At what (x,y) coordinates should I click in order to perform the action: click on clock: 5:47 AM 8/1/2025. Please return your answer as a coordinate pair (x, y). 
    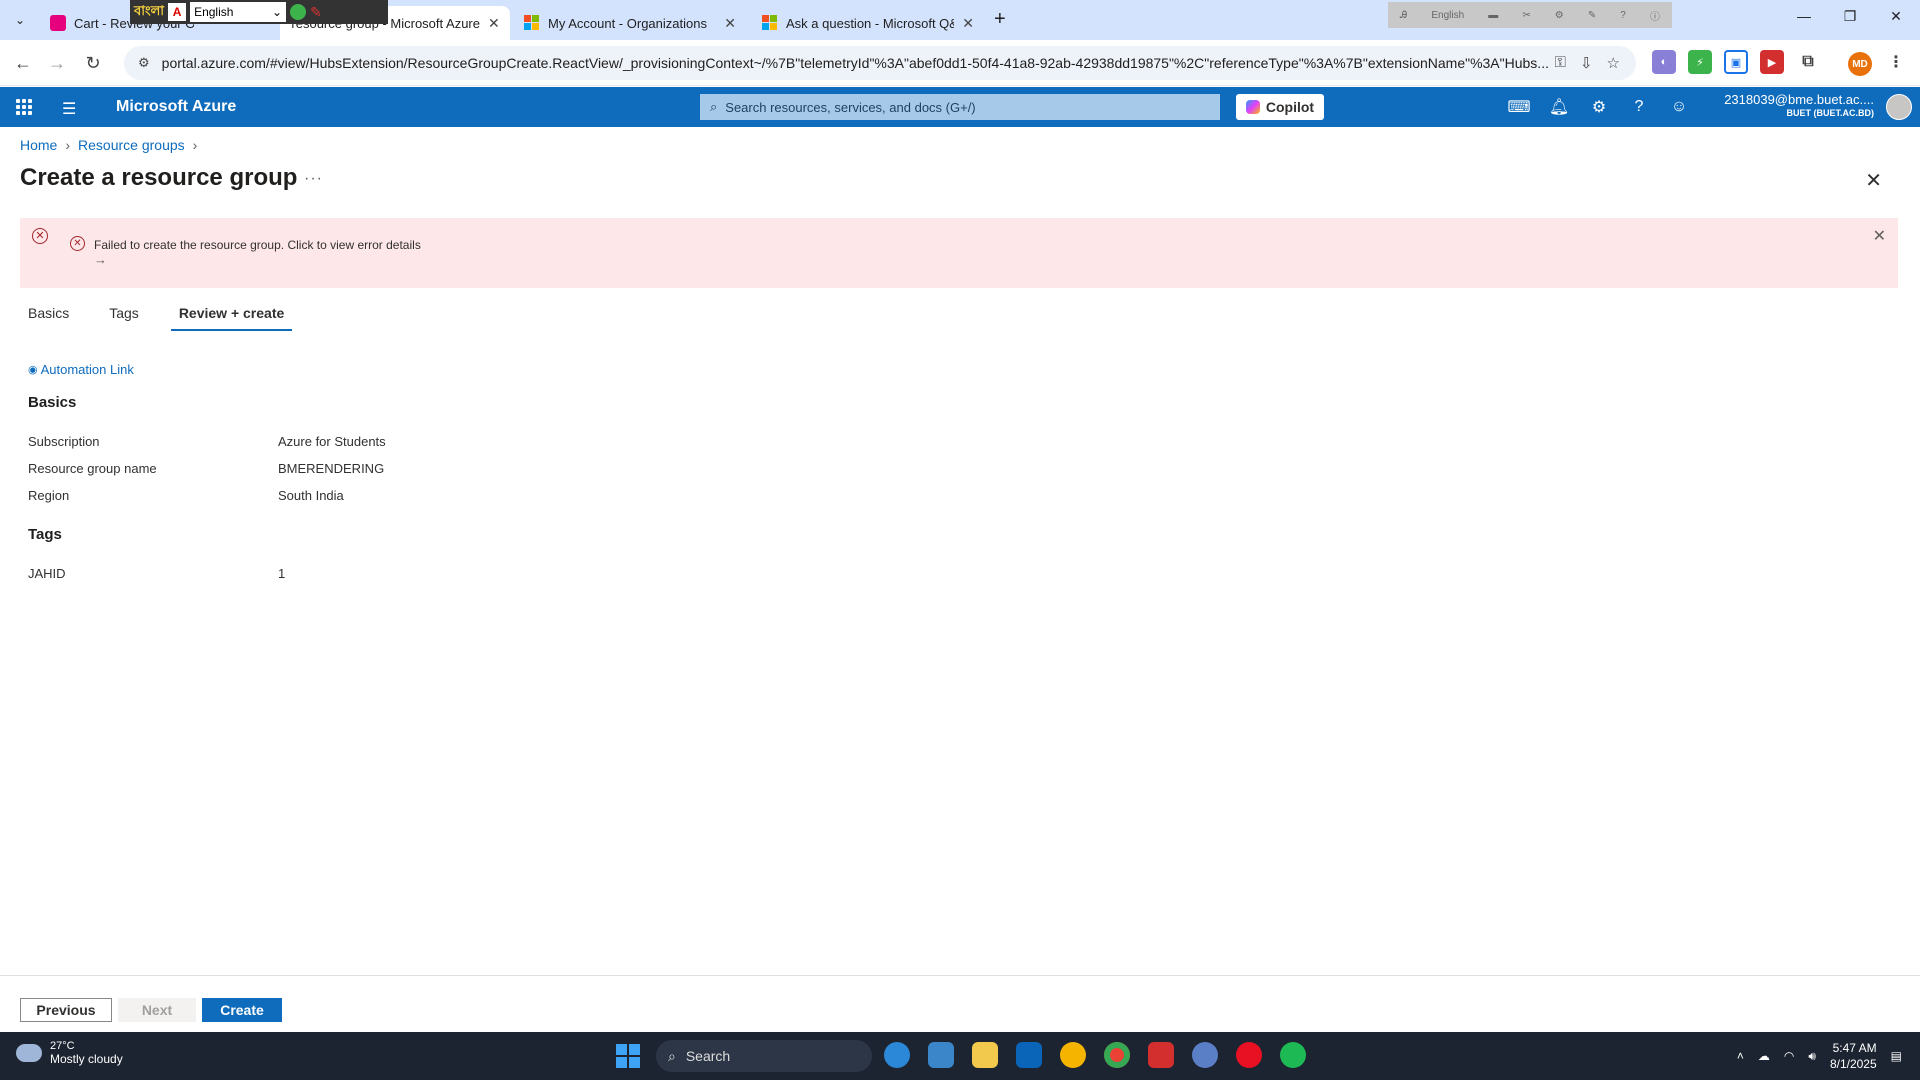
    Looking at the image, I should click on (1853, 1056).